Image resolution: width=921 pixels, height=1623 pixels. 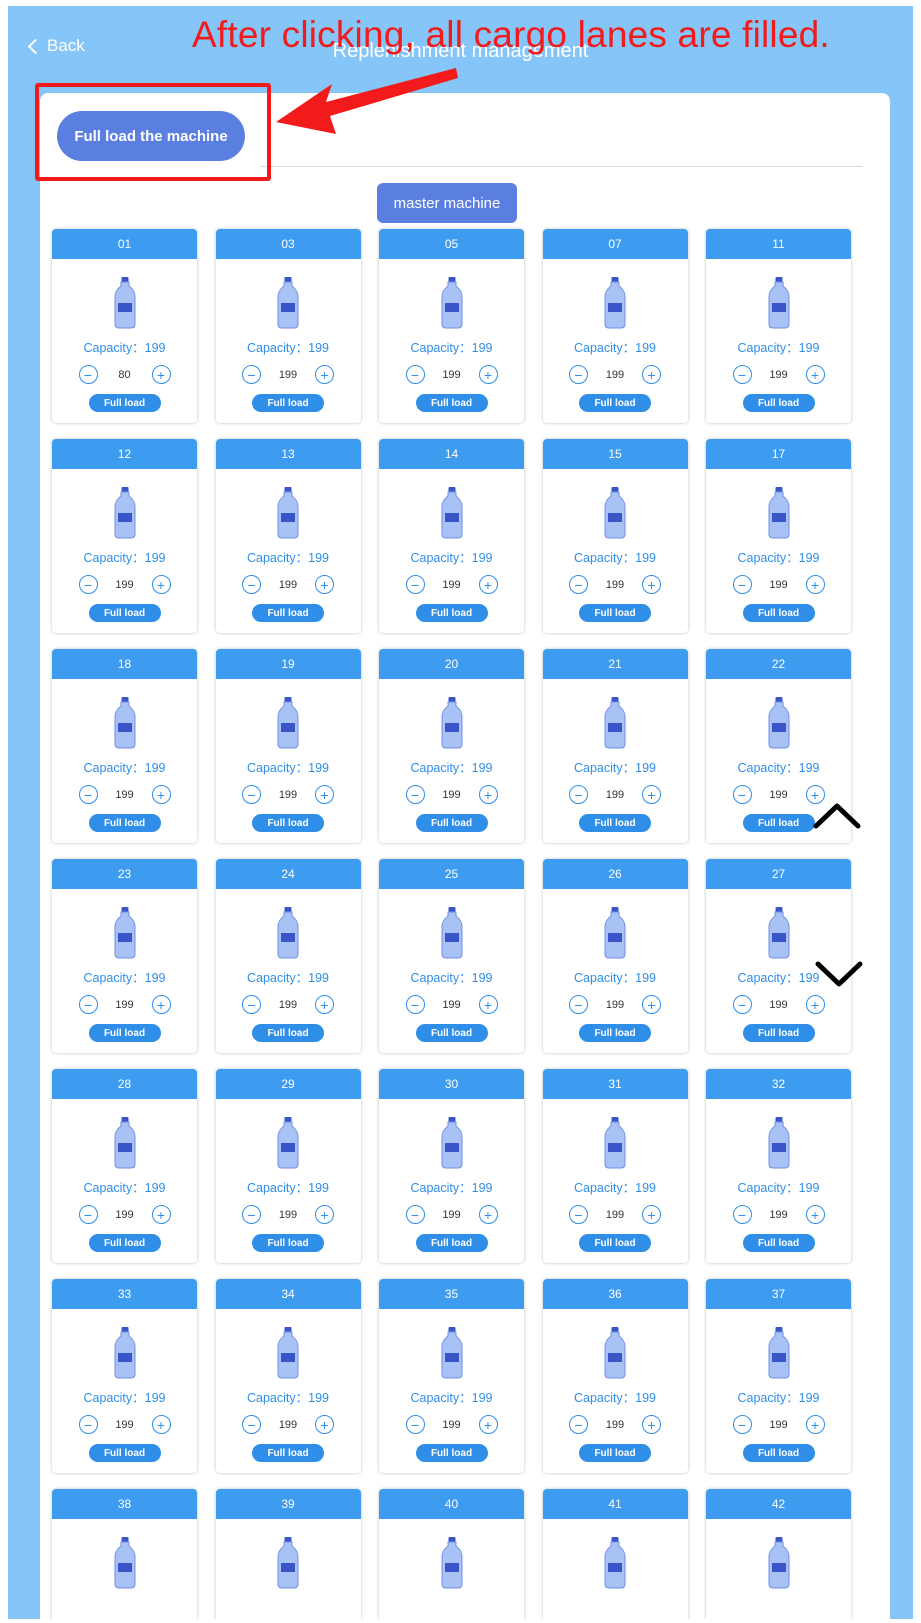 I want to click on quantity-value: 80, so click(x=125, y=375).